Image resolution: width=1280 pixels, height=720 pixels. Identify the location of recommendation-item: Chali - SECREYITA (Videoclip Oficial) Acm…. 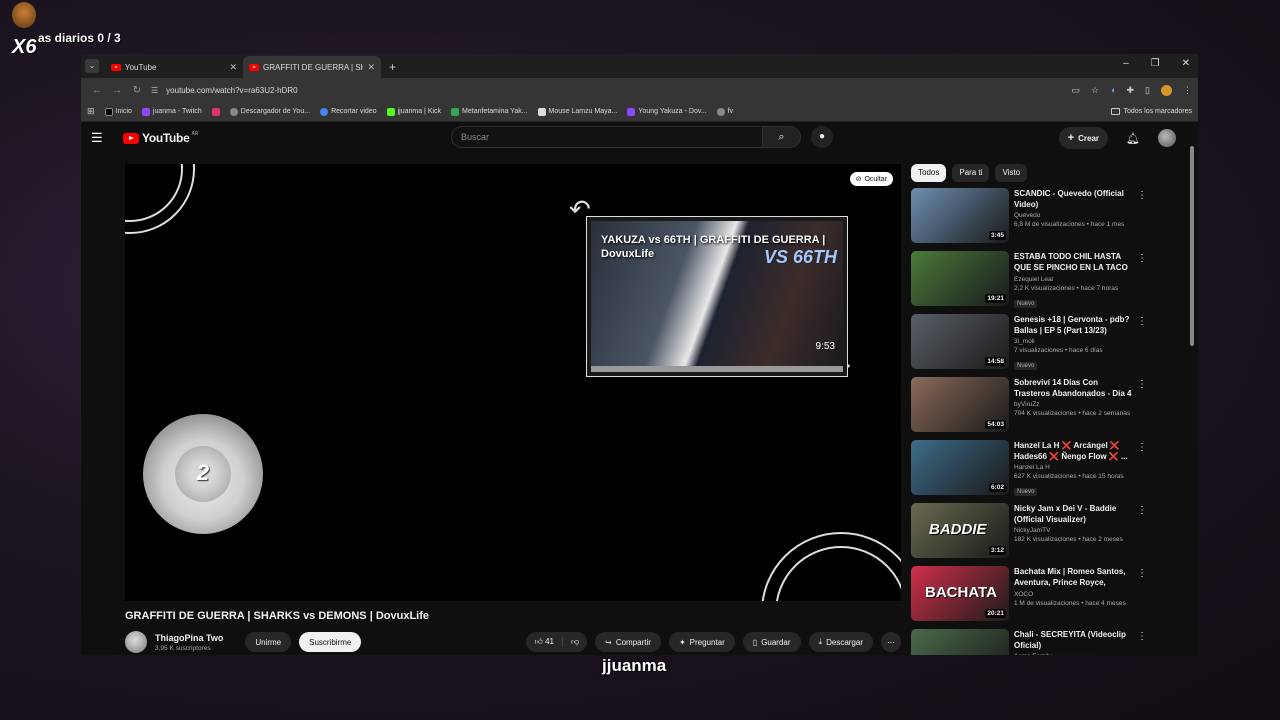
(1031, 642).